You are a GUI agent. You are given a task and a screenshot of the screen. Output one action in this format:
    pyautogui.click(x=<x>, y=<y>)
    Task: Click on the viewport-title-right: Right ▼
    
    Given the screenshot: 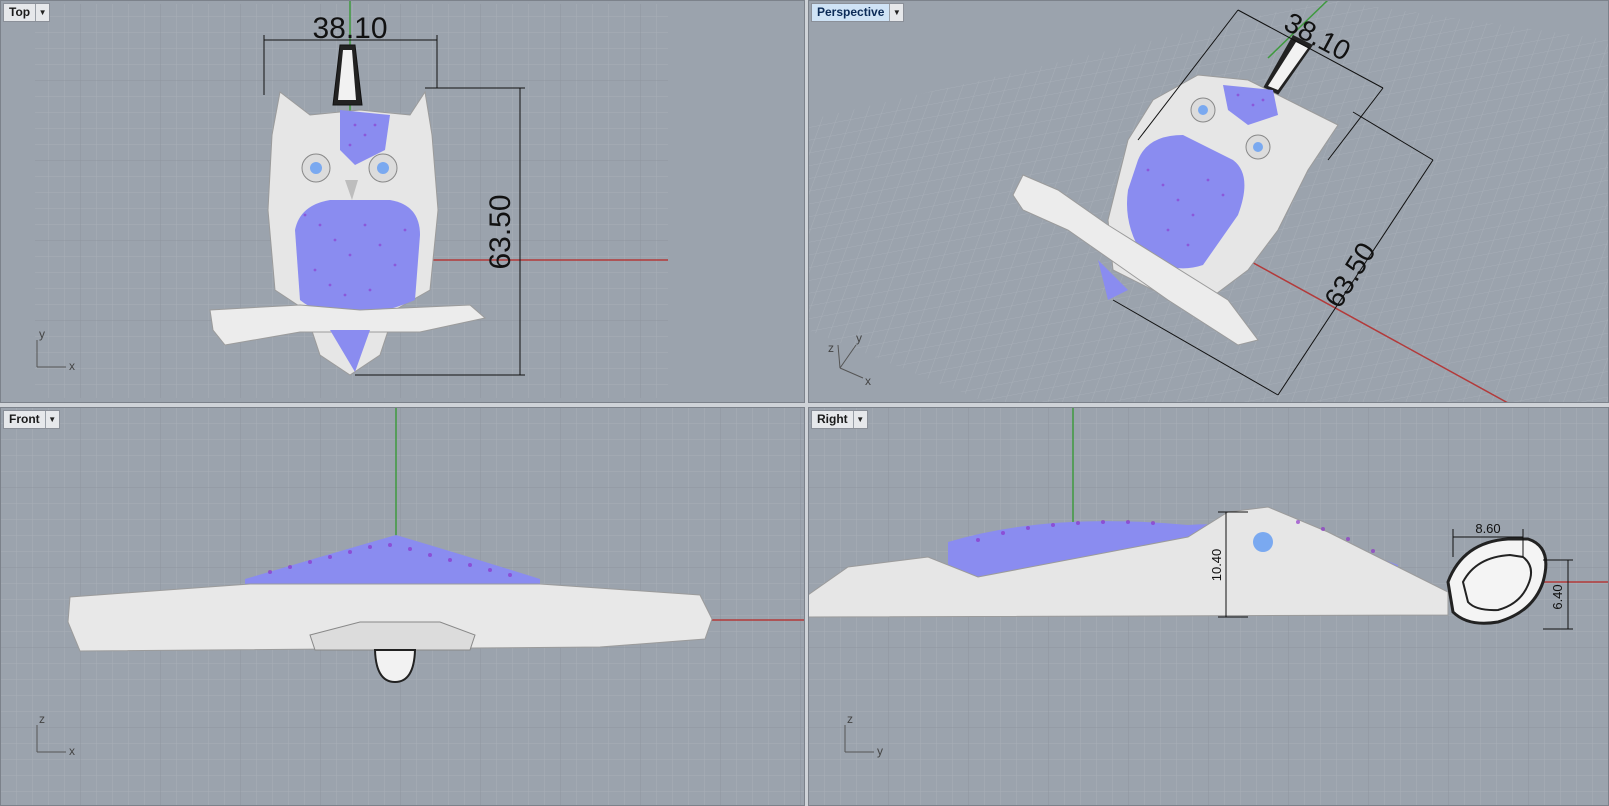 What is the action you would take?
    pyautogui.click(x=839, y=419)
    